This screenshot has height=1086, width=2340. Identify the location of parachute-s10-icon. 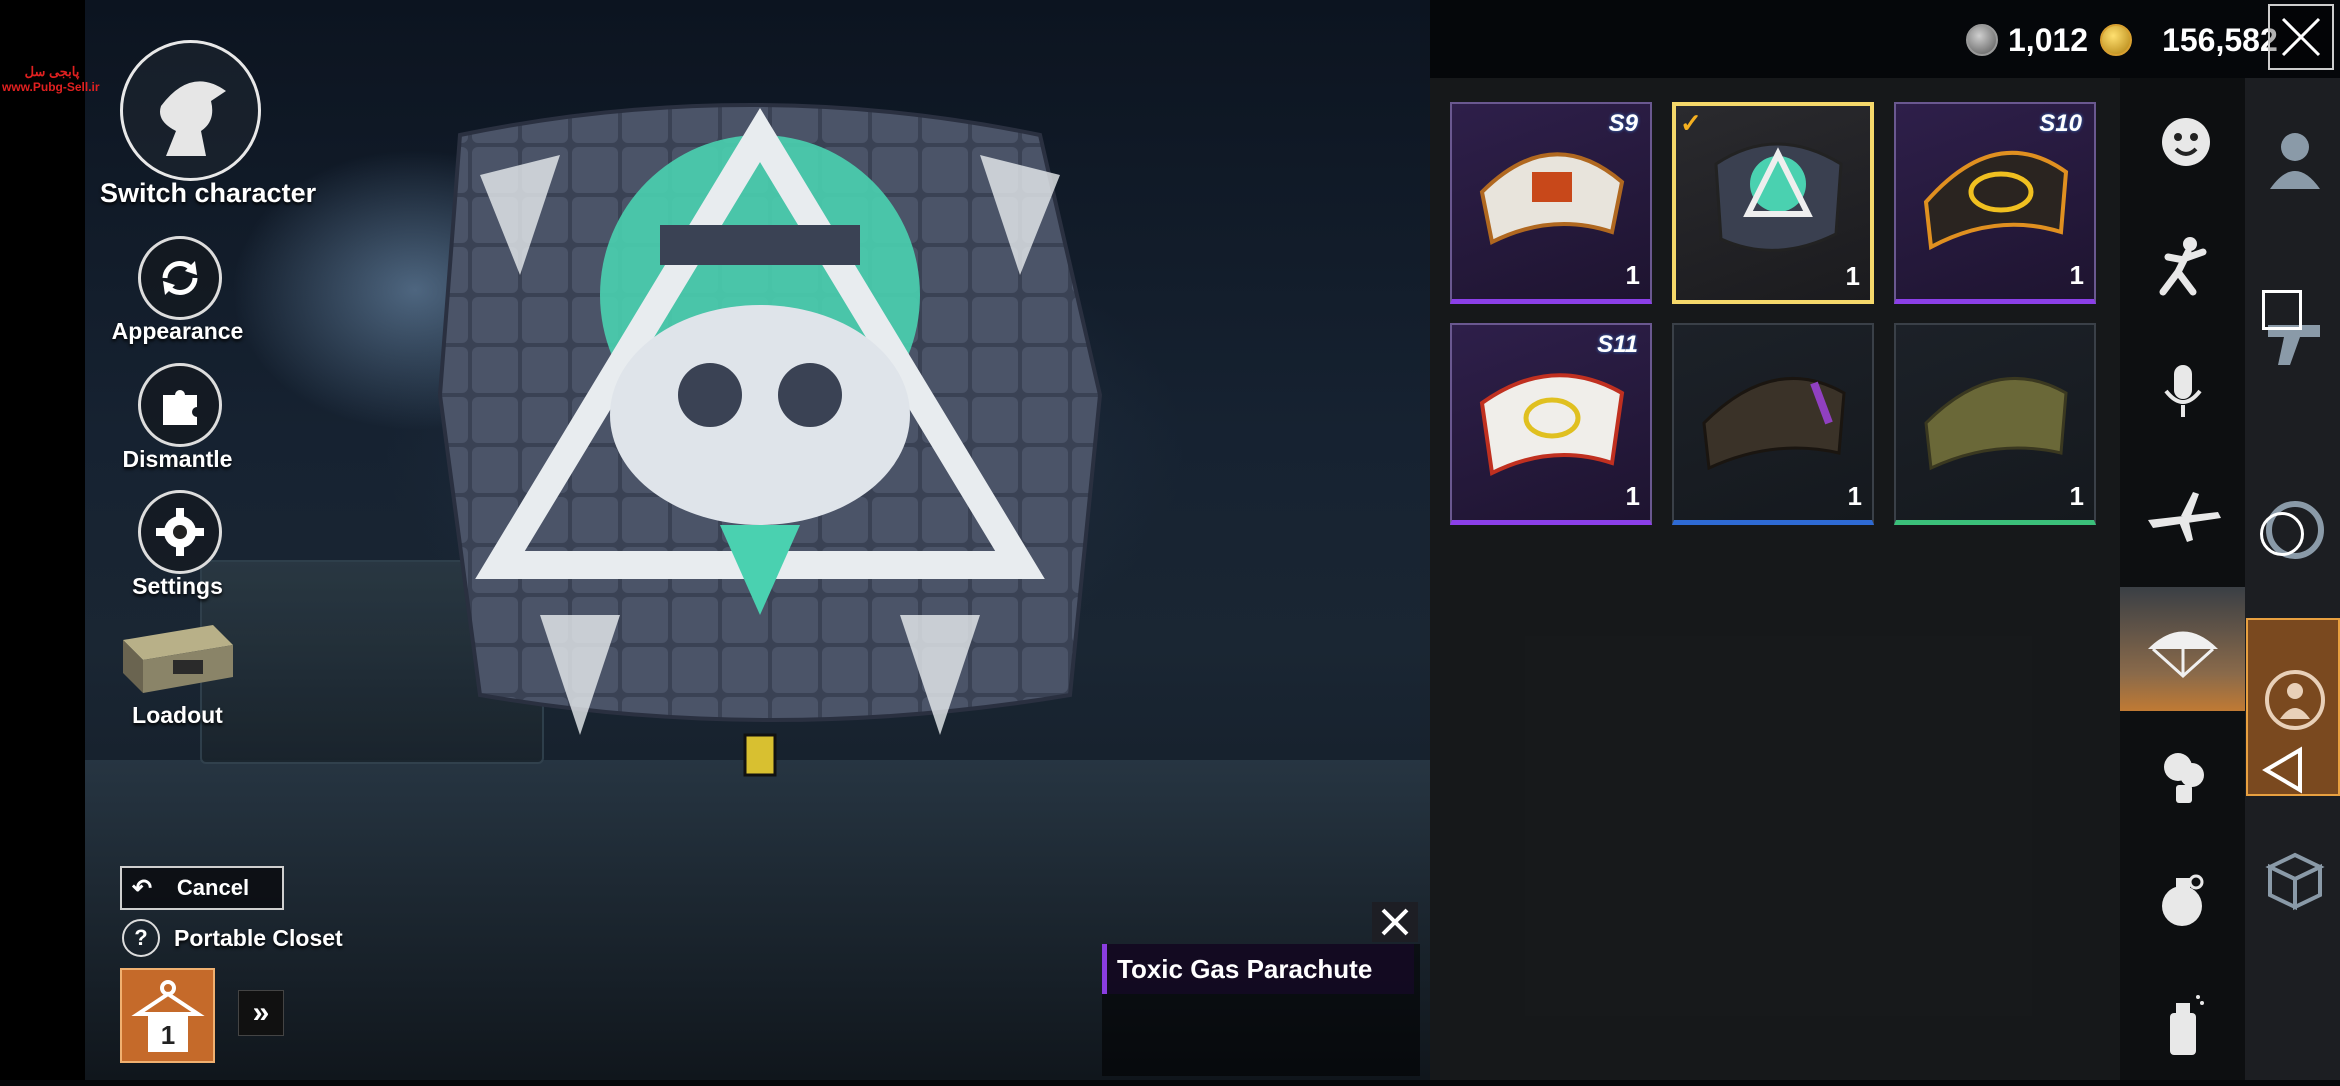
(1996, 200).